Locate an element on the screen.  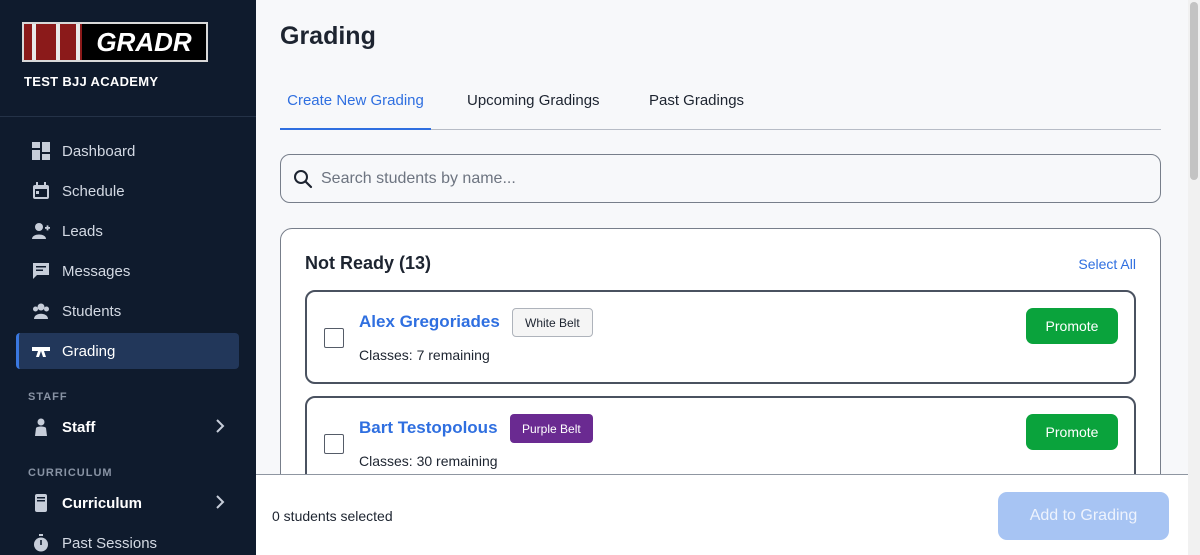
students-icon is located at coordinates (41, 311).